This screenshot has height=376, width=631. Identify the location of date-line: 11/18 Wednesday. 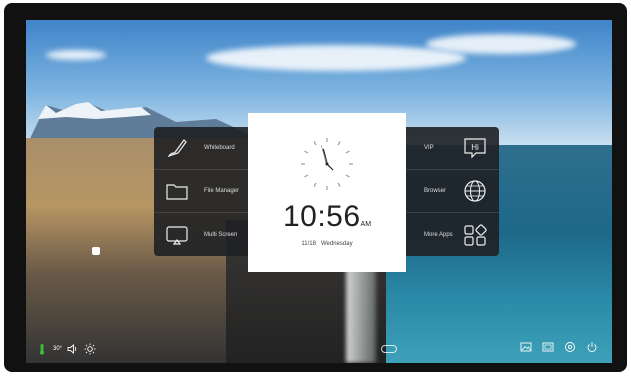
(327, 244).